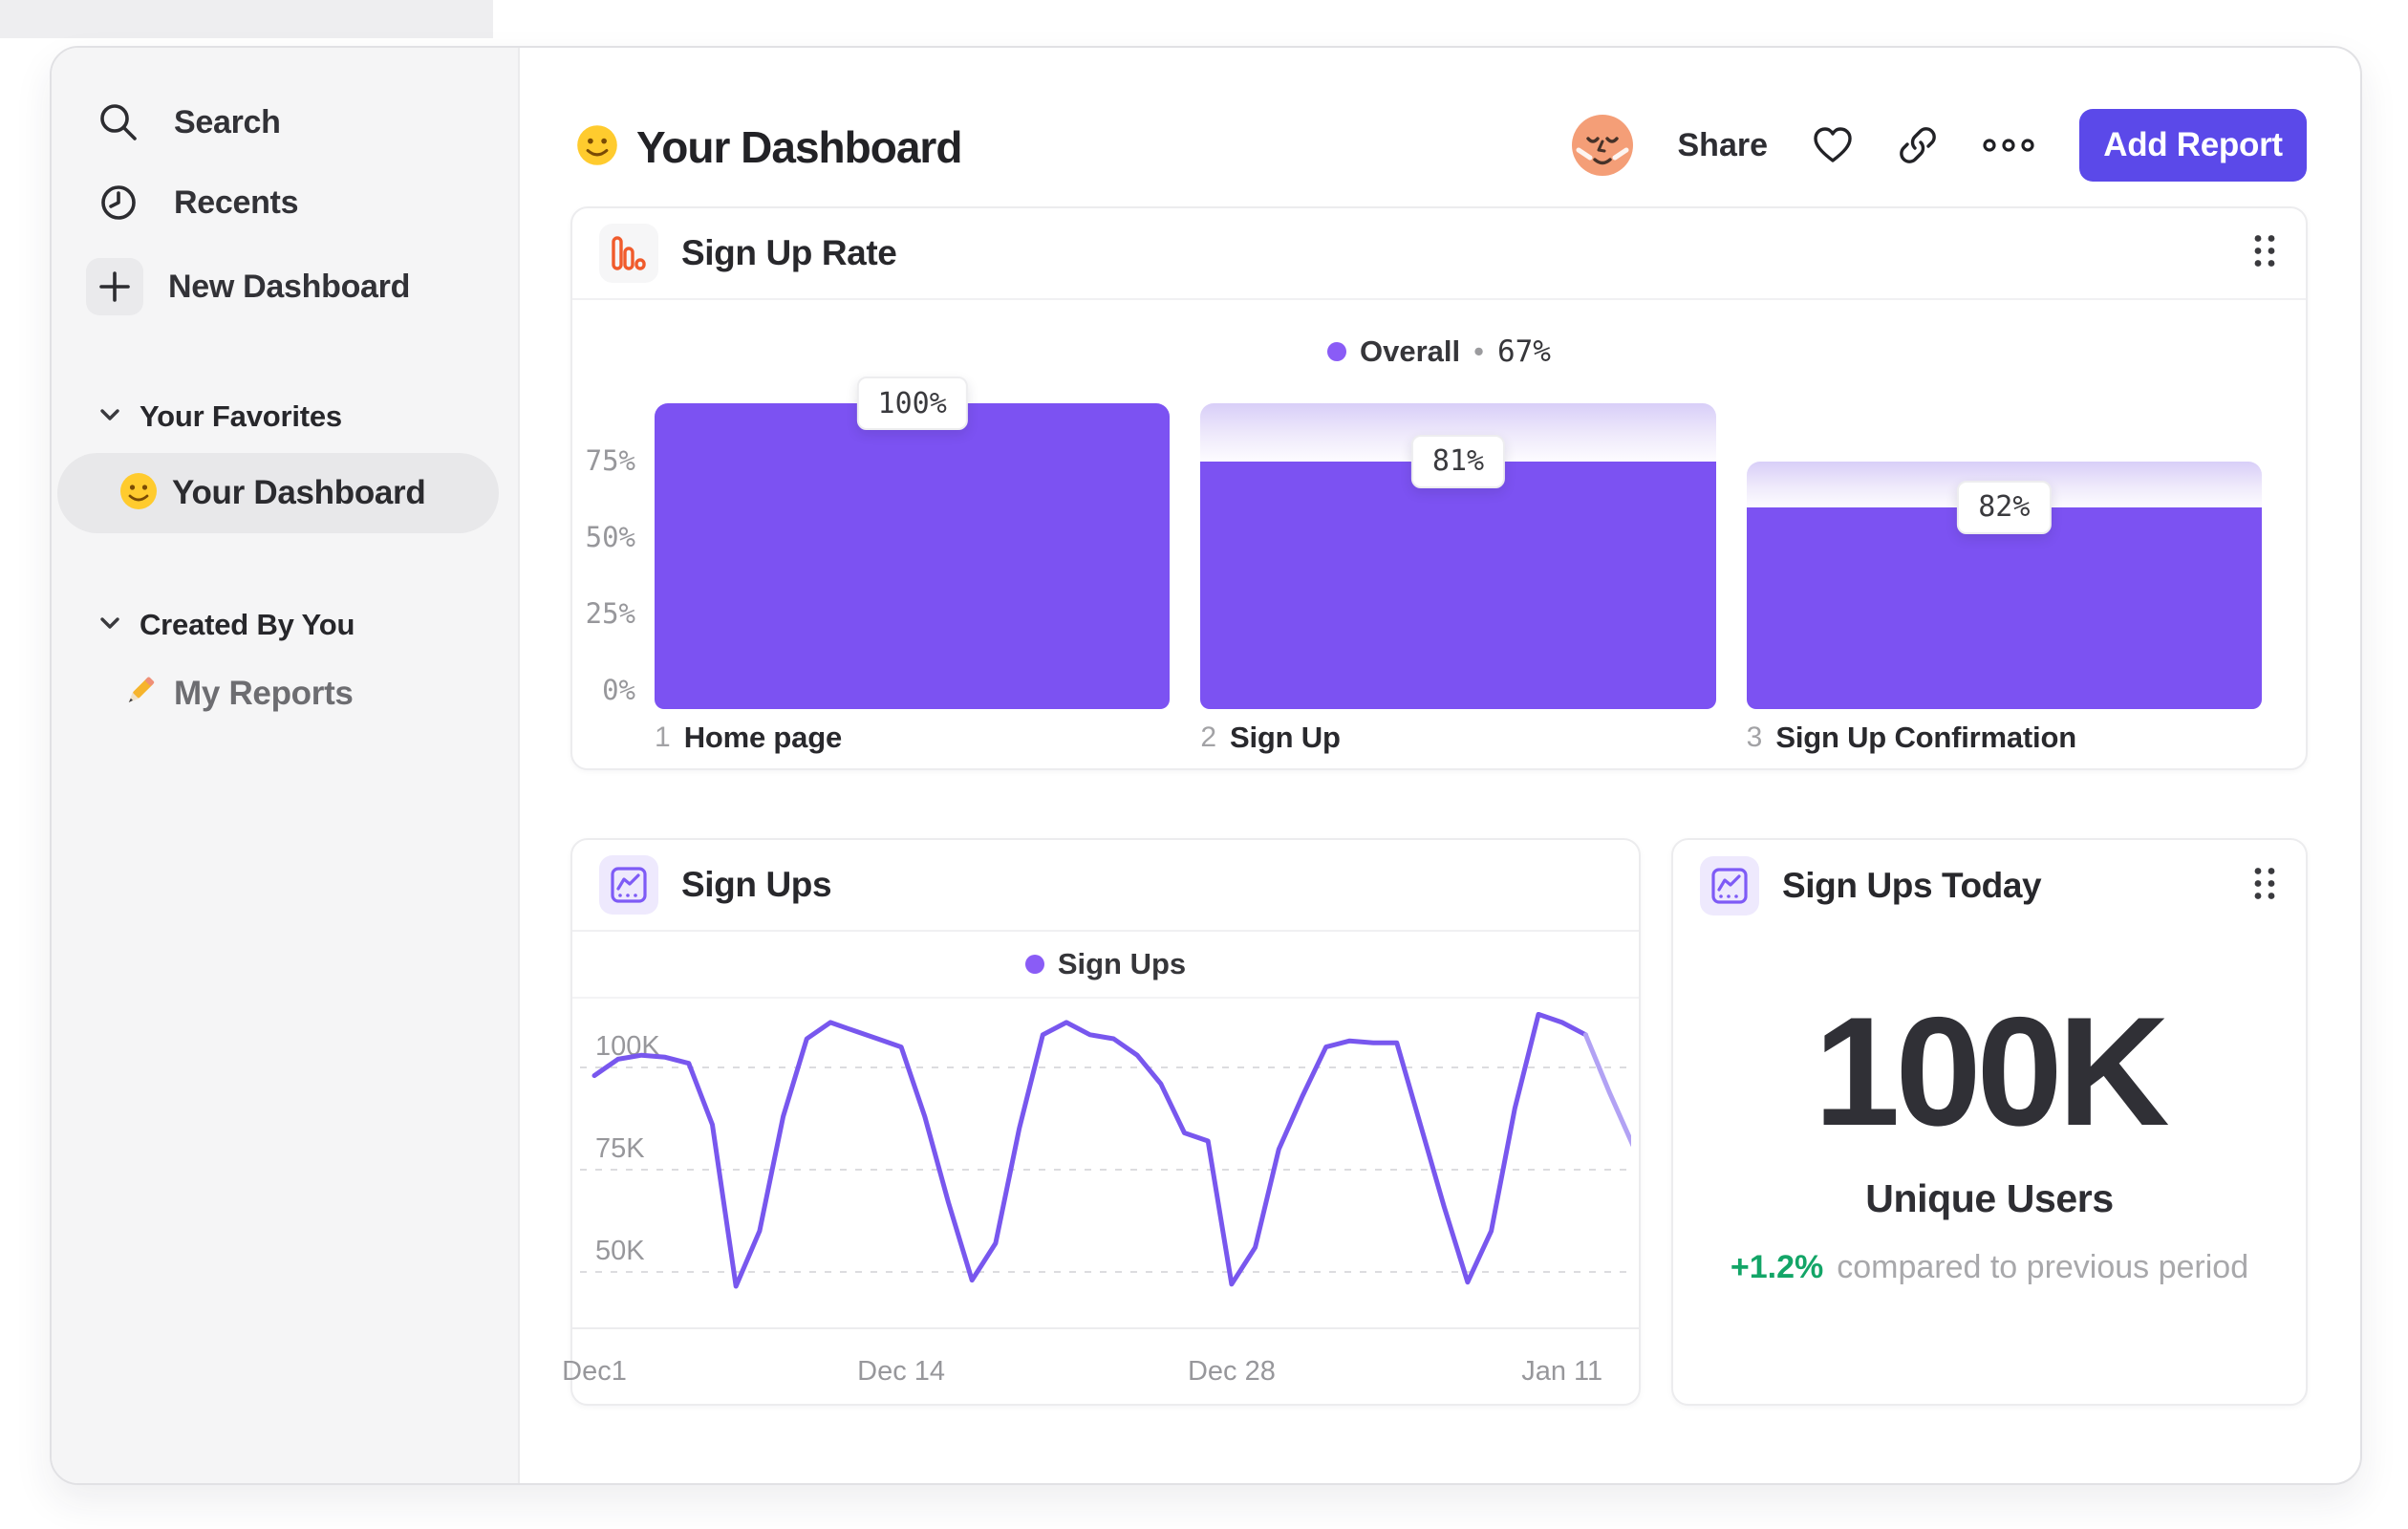  What do you see at coordinates (247, 19) in the screenshot?
I see `background-window-strip` at bounding box center [247, 19].